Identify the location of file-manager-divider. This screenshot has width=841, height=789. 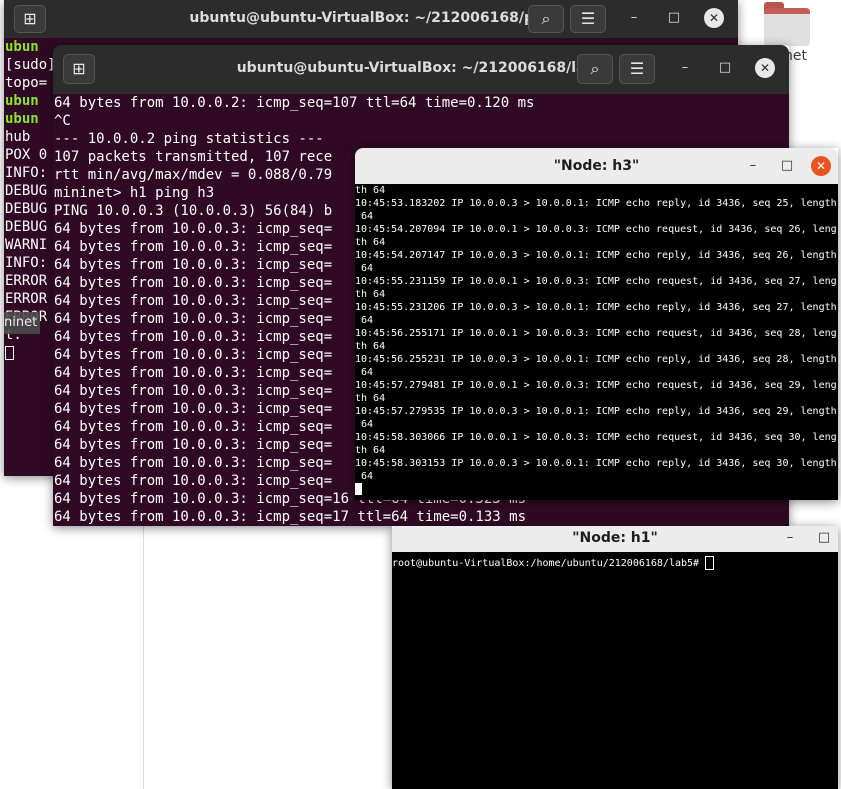
(143, 654).